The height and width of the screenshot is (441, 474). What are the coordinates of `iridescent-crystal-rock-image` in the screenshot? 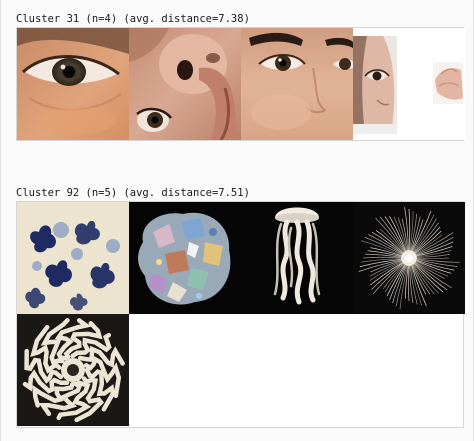 It's located at (185, 258).